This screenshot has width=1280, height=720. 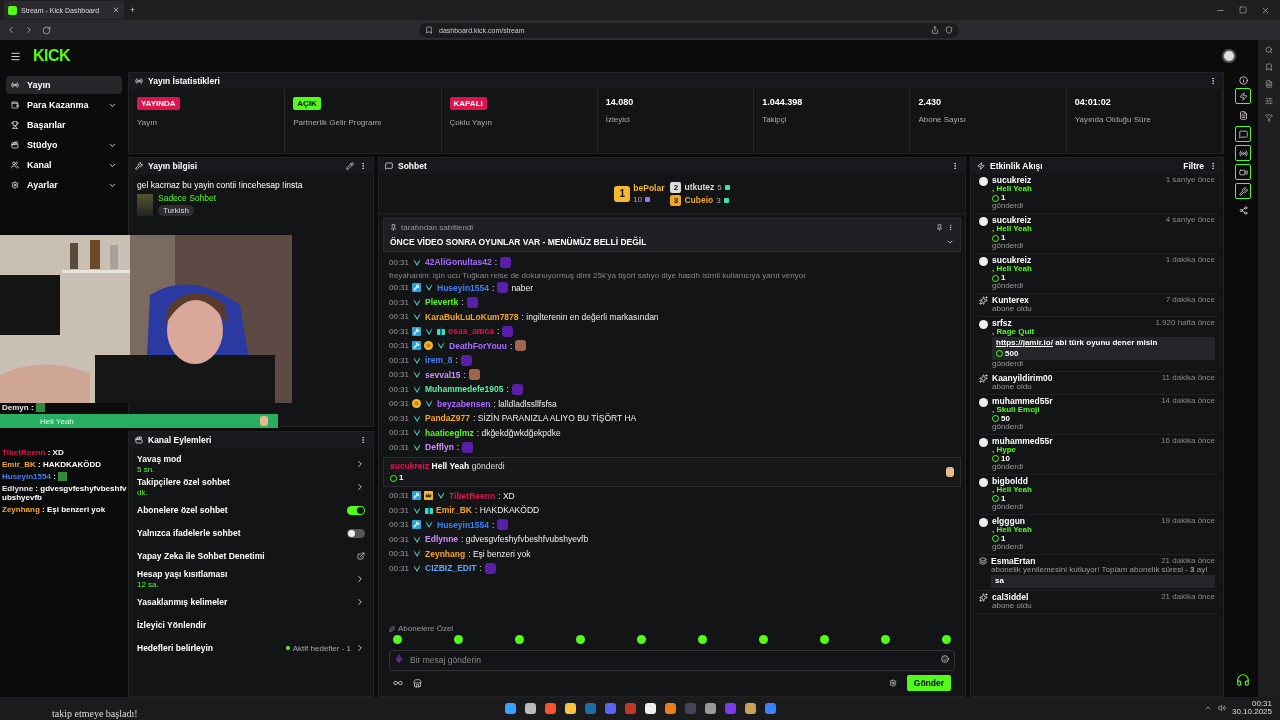 What do you see at coordinates (52, 56) in the screenshot?
I see `logo: KICK` at bounding box center [52, 56].